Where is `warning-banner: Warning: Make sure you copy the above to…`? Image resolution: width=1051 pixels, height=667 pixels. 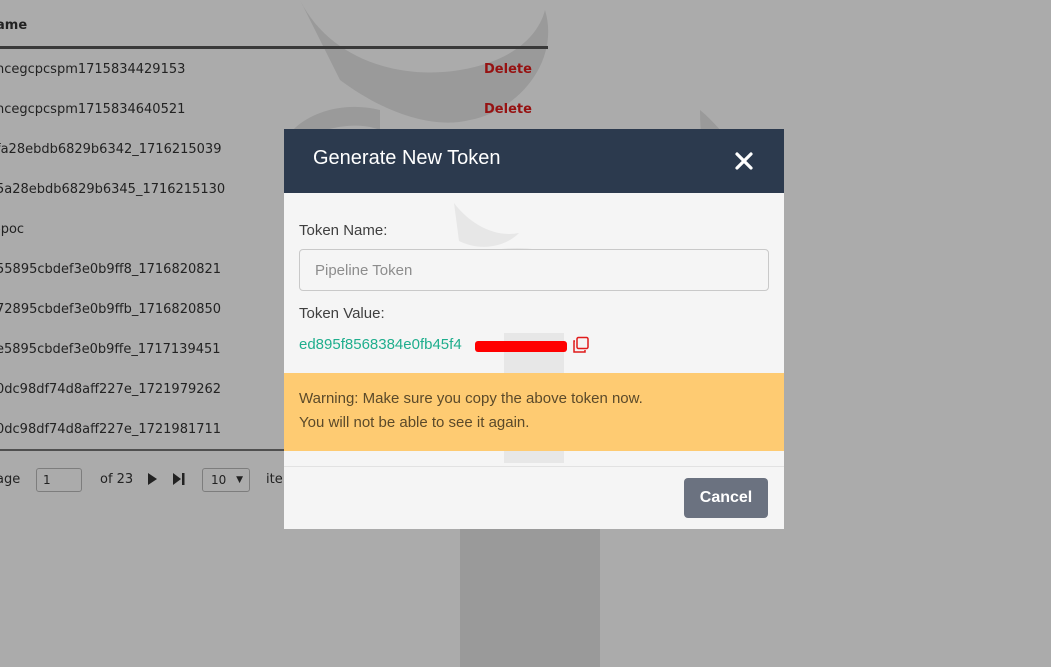
warning-banner: Warning: Make sure you copy the above to… is located at coordinates (534, 412).